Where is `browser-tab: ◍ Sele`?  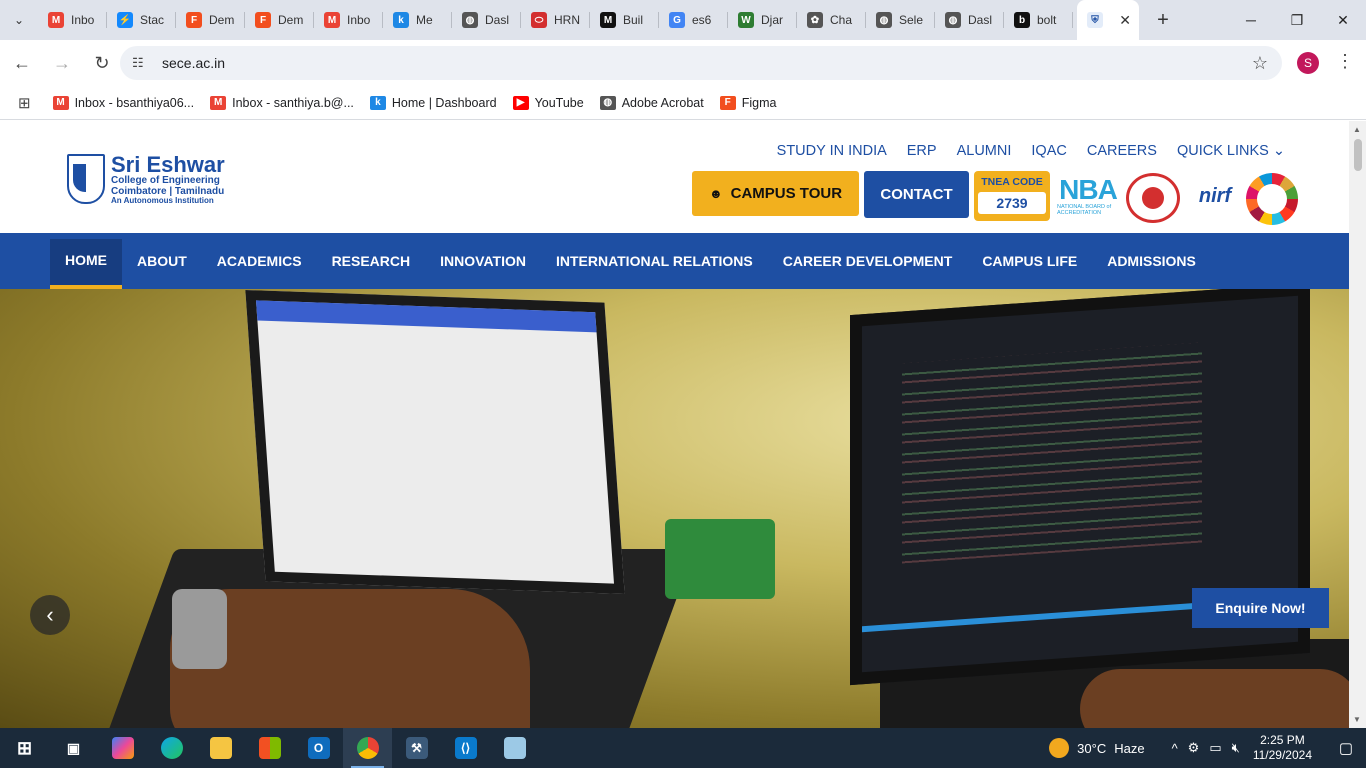
browser-tab: ◍ Sele is located at coordinates (900, 20).